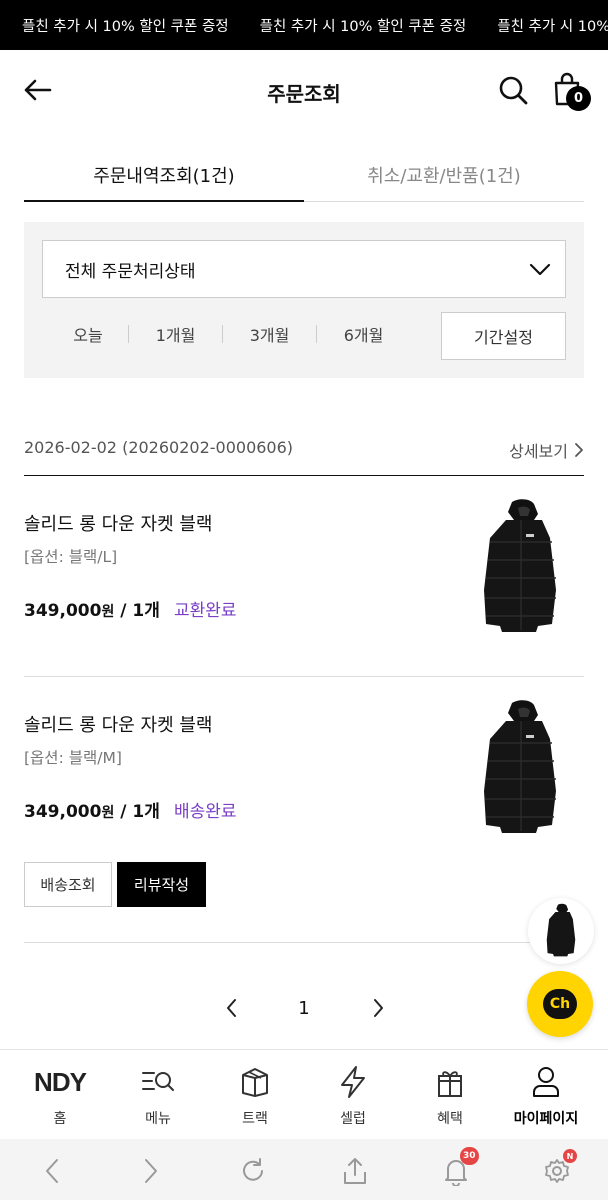 The image size is (608, 1200). Describe the element at coordinates (546, 1119) in the screenshot. I see `nav-label: 마이페이지` at that location.